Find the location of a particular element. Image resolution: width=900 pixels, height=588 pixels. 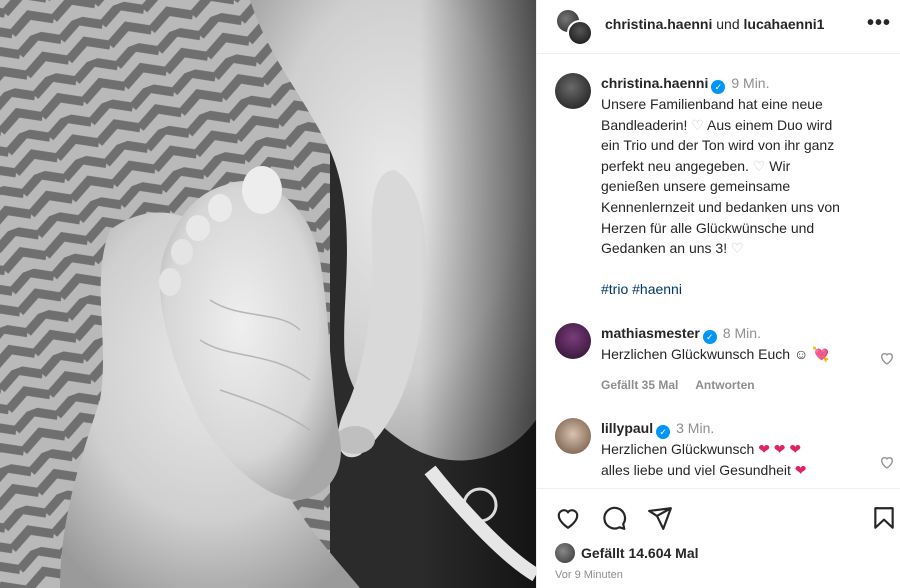

post-timestamp: Vor 9 Minuten is located at coordinates (589, 575).